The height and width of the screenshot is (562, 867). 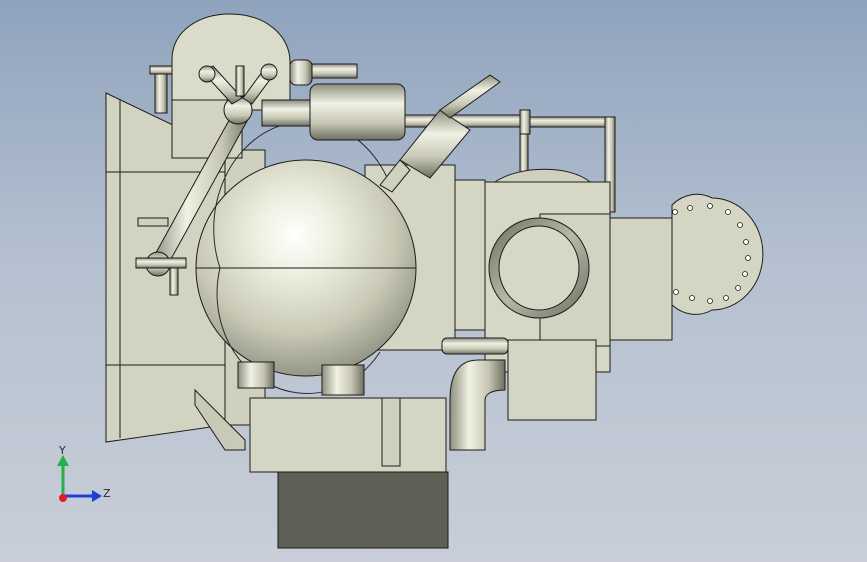 What do you see at coordinates (107, 493) in the screenshot?
I see `z-axis-label: Z` at bounding box center [107, 493].